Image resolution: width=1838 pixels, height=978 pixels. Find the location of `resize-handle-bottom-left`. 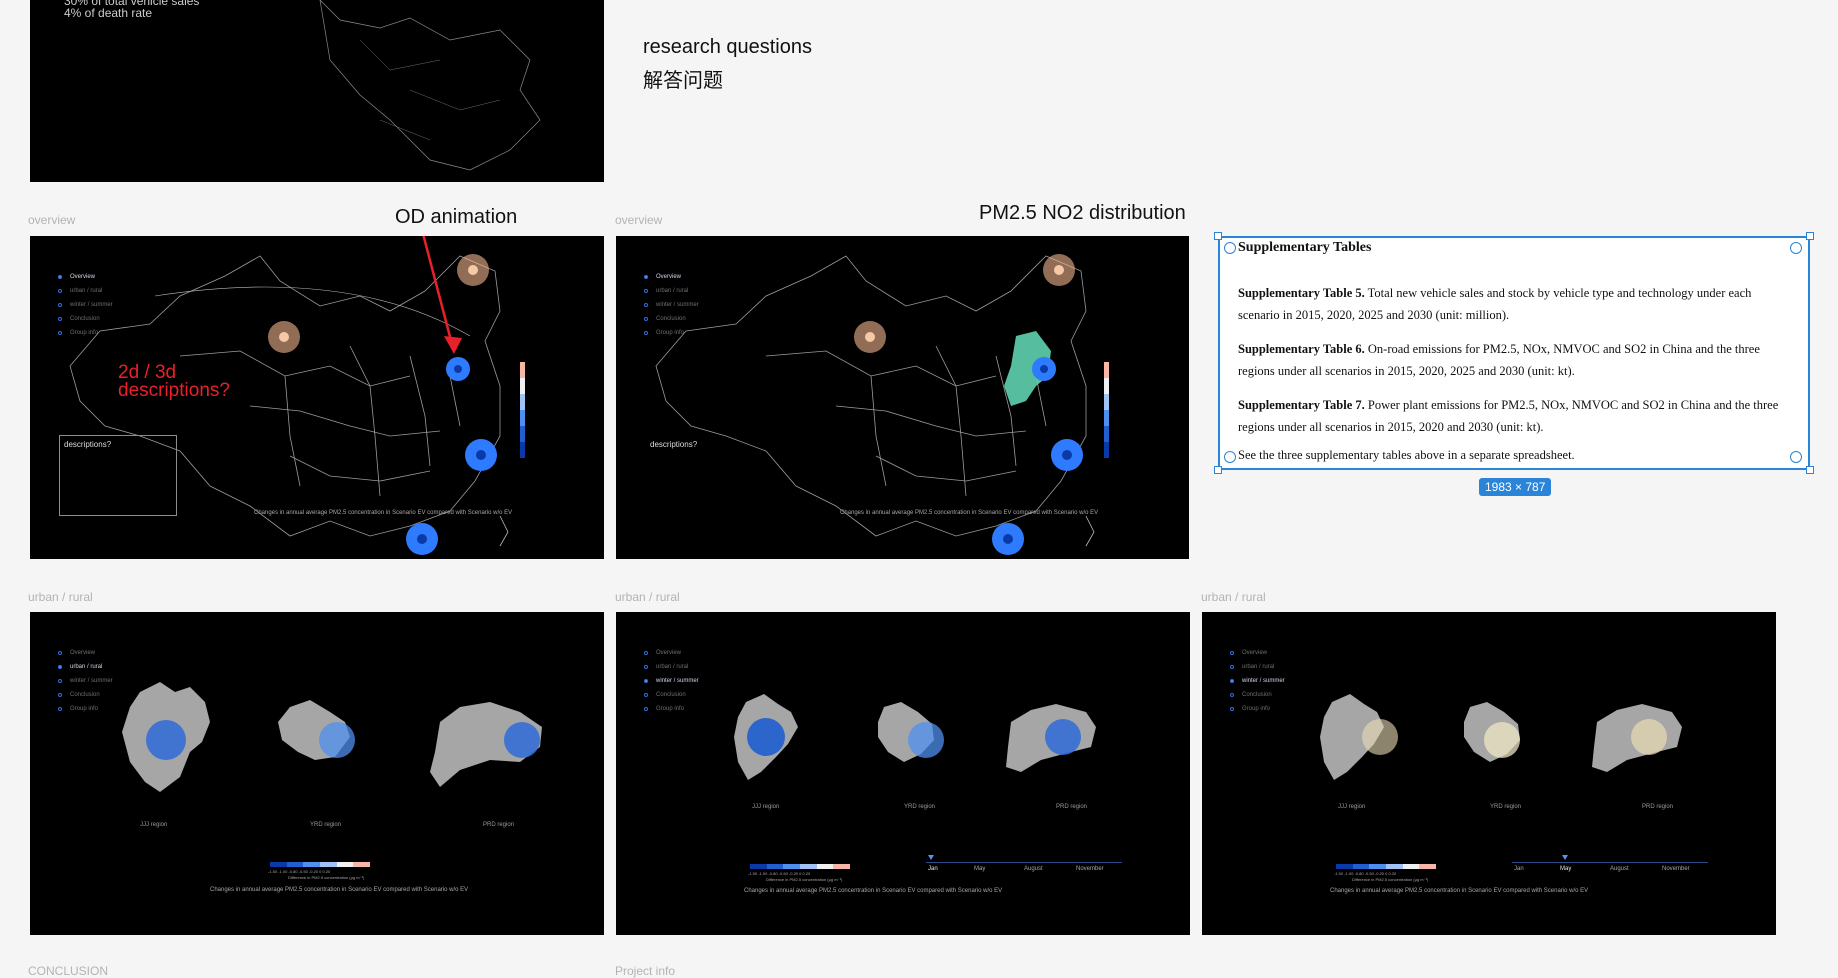

resize-handle-bottom-left is located at coordinates (1218, 470).